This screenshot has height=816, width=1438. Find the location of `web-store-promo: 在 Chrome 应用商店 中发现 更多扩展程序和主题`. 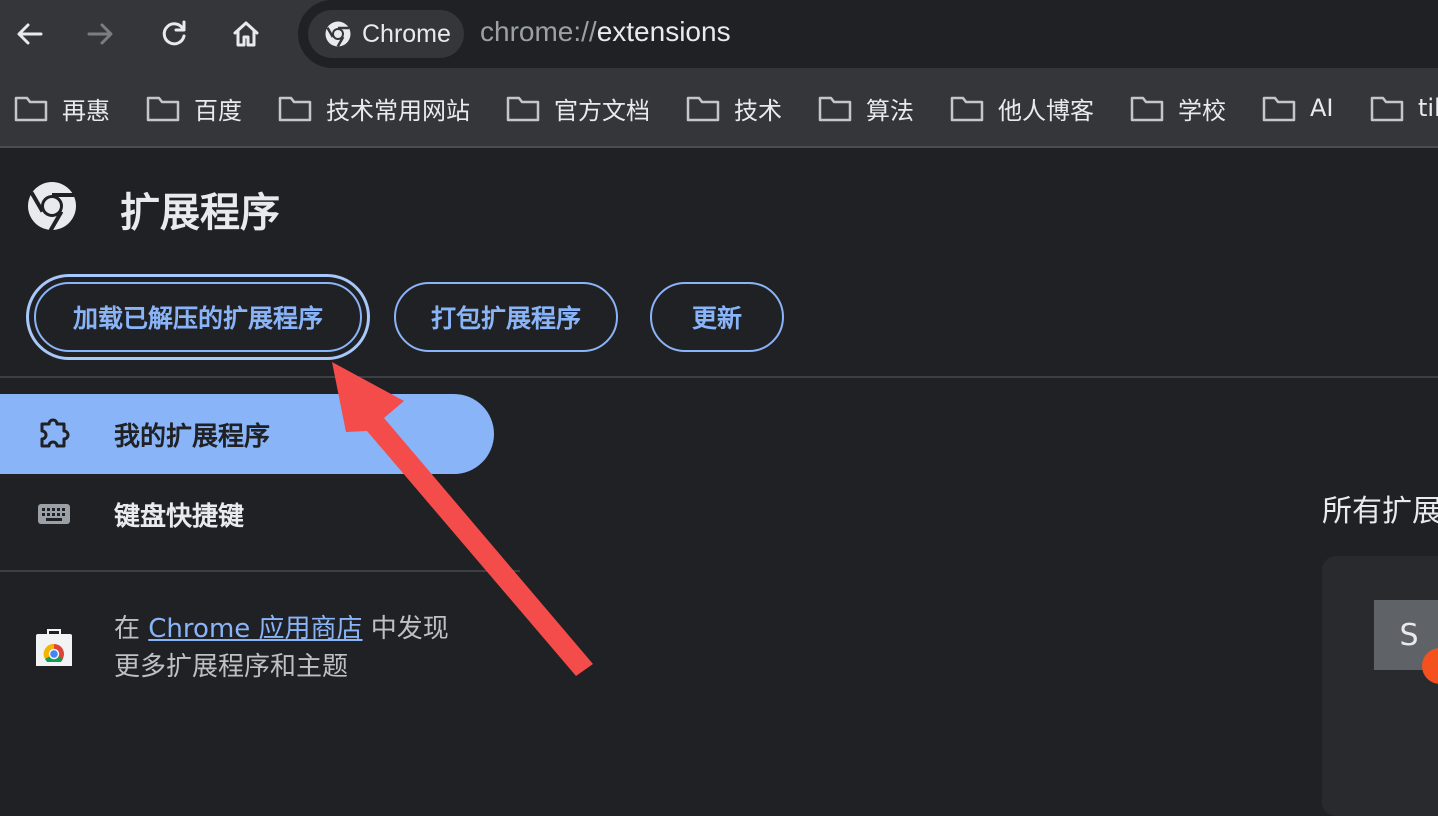

web-store-promo: 在 Chrome 应用商店 中发现 更多扩展程序和主题 is located at coordinates (281, 648).